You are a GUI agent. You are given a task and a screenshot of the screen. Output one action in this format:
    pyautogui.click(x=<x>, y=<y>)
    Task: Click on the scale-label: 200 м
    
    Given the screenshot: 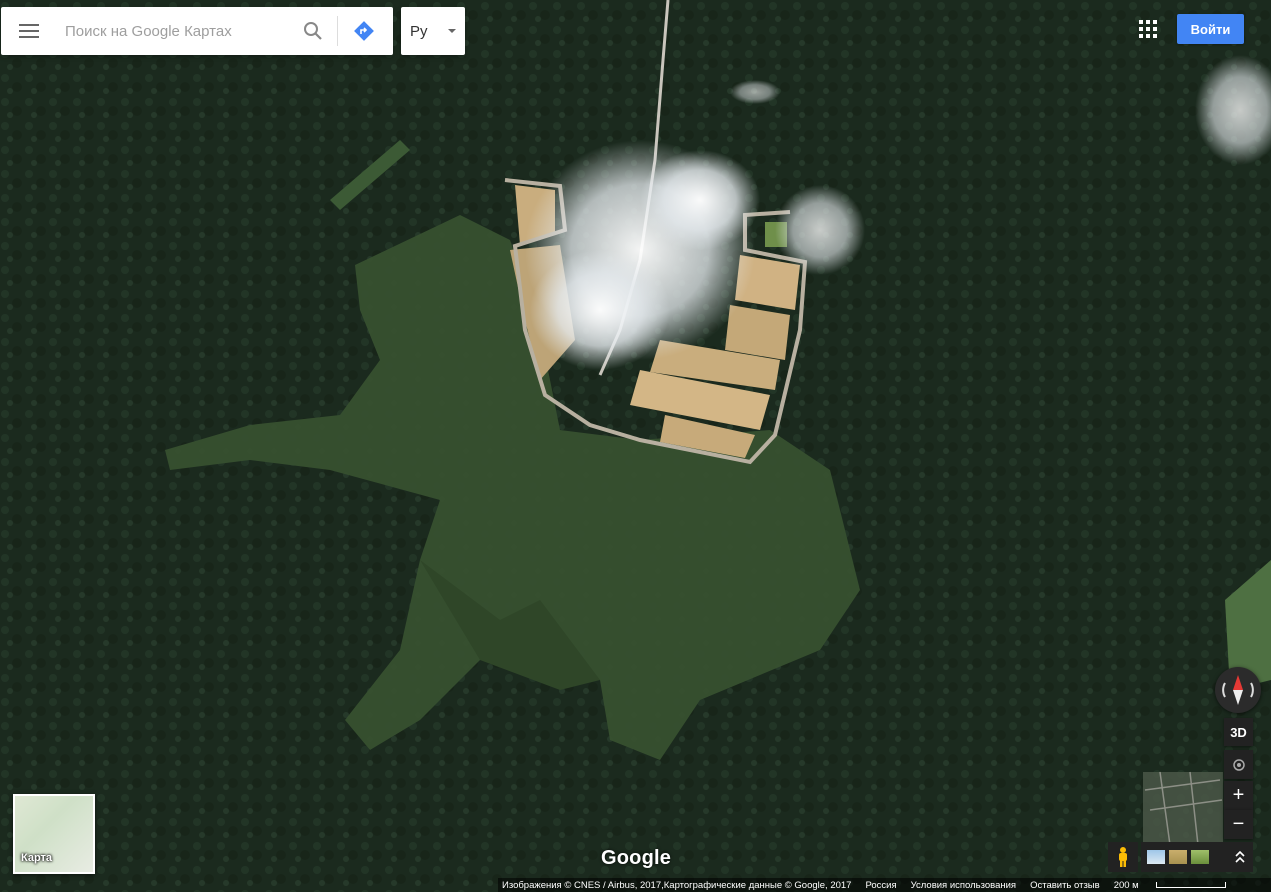 What is the action you would take?
    pyautogui.click(x=1126, y=885)
    